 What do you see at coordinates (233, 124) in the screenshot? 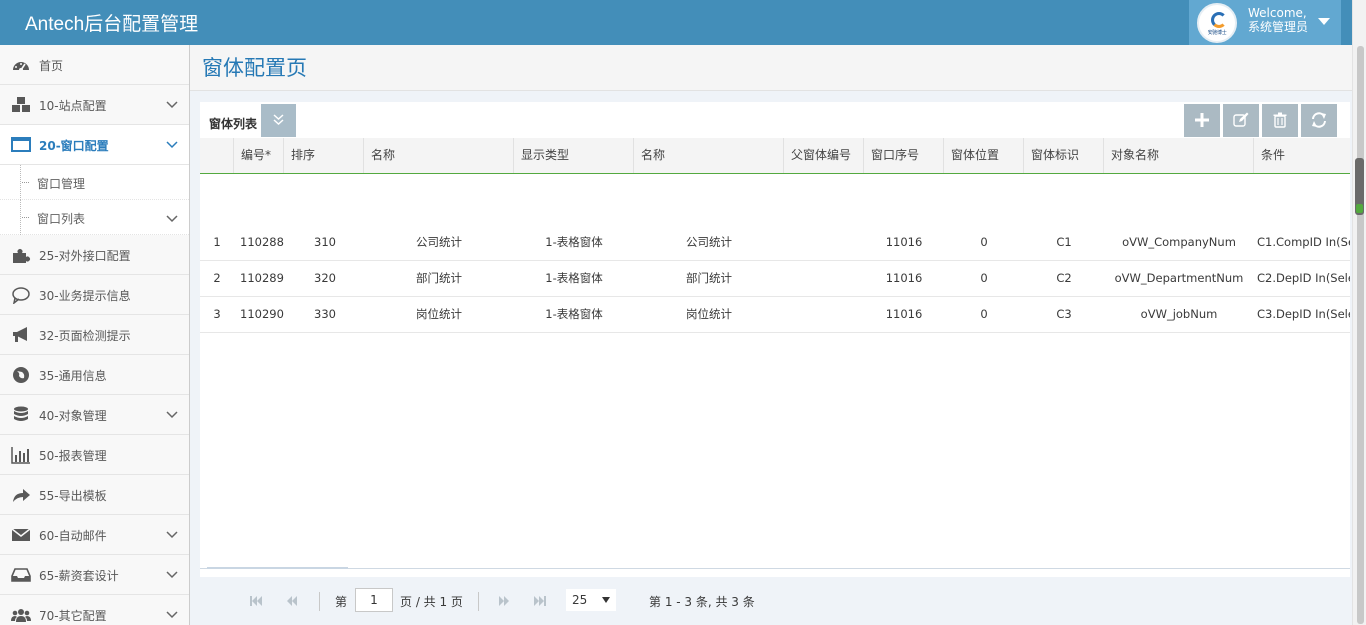
I see `grid-title: 窗体列表` at bounding box center [233, 124].